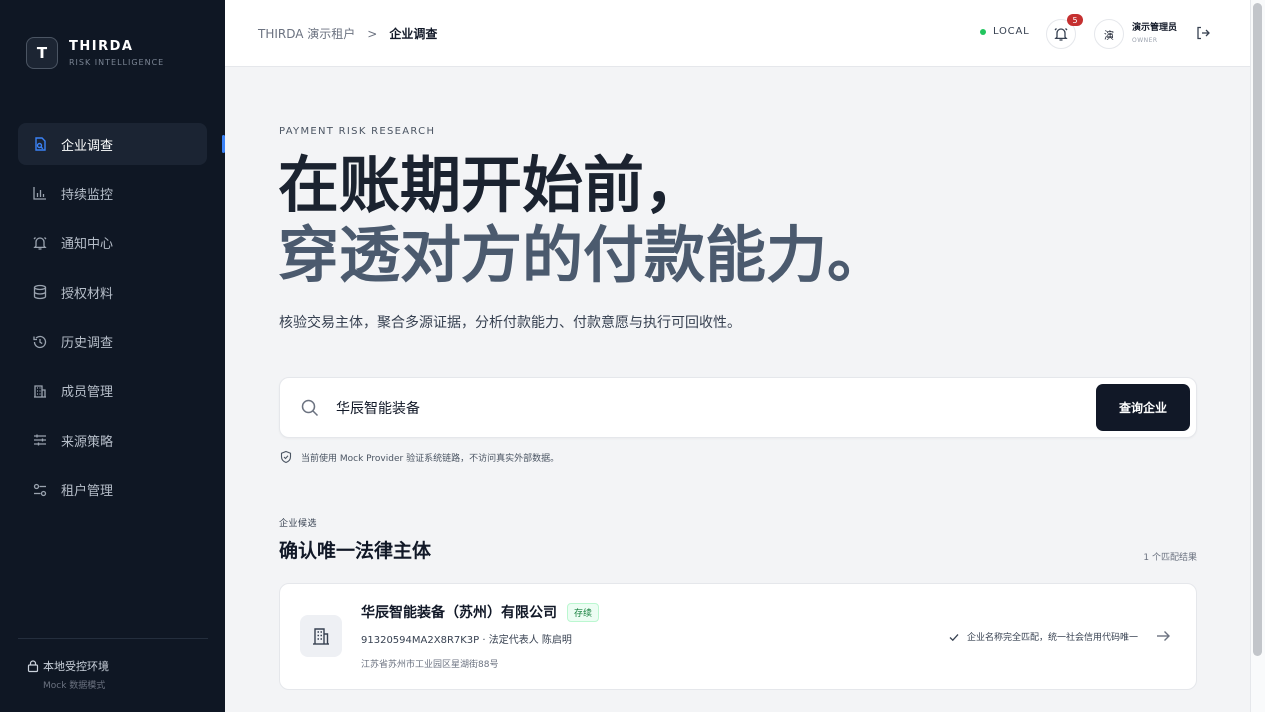 The width and height of the screenshot is (1265, 712). I want to click on sidebar-item-tenants: 租户管理, so click(112, 490).